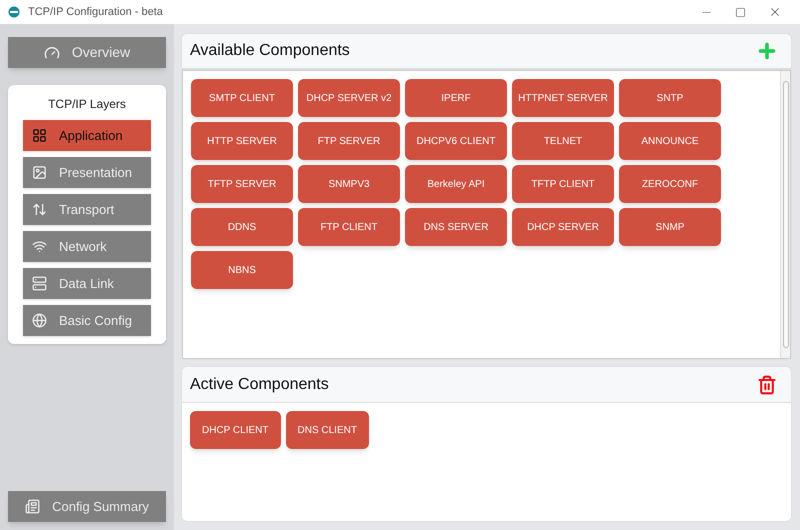 The height and width of the screenshot is (530, 800). What do you see at coordinates (32, 506) in the screenshot?
I see `list-icon` at bounding box center [32, 506].